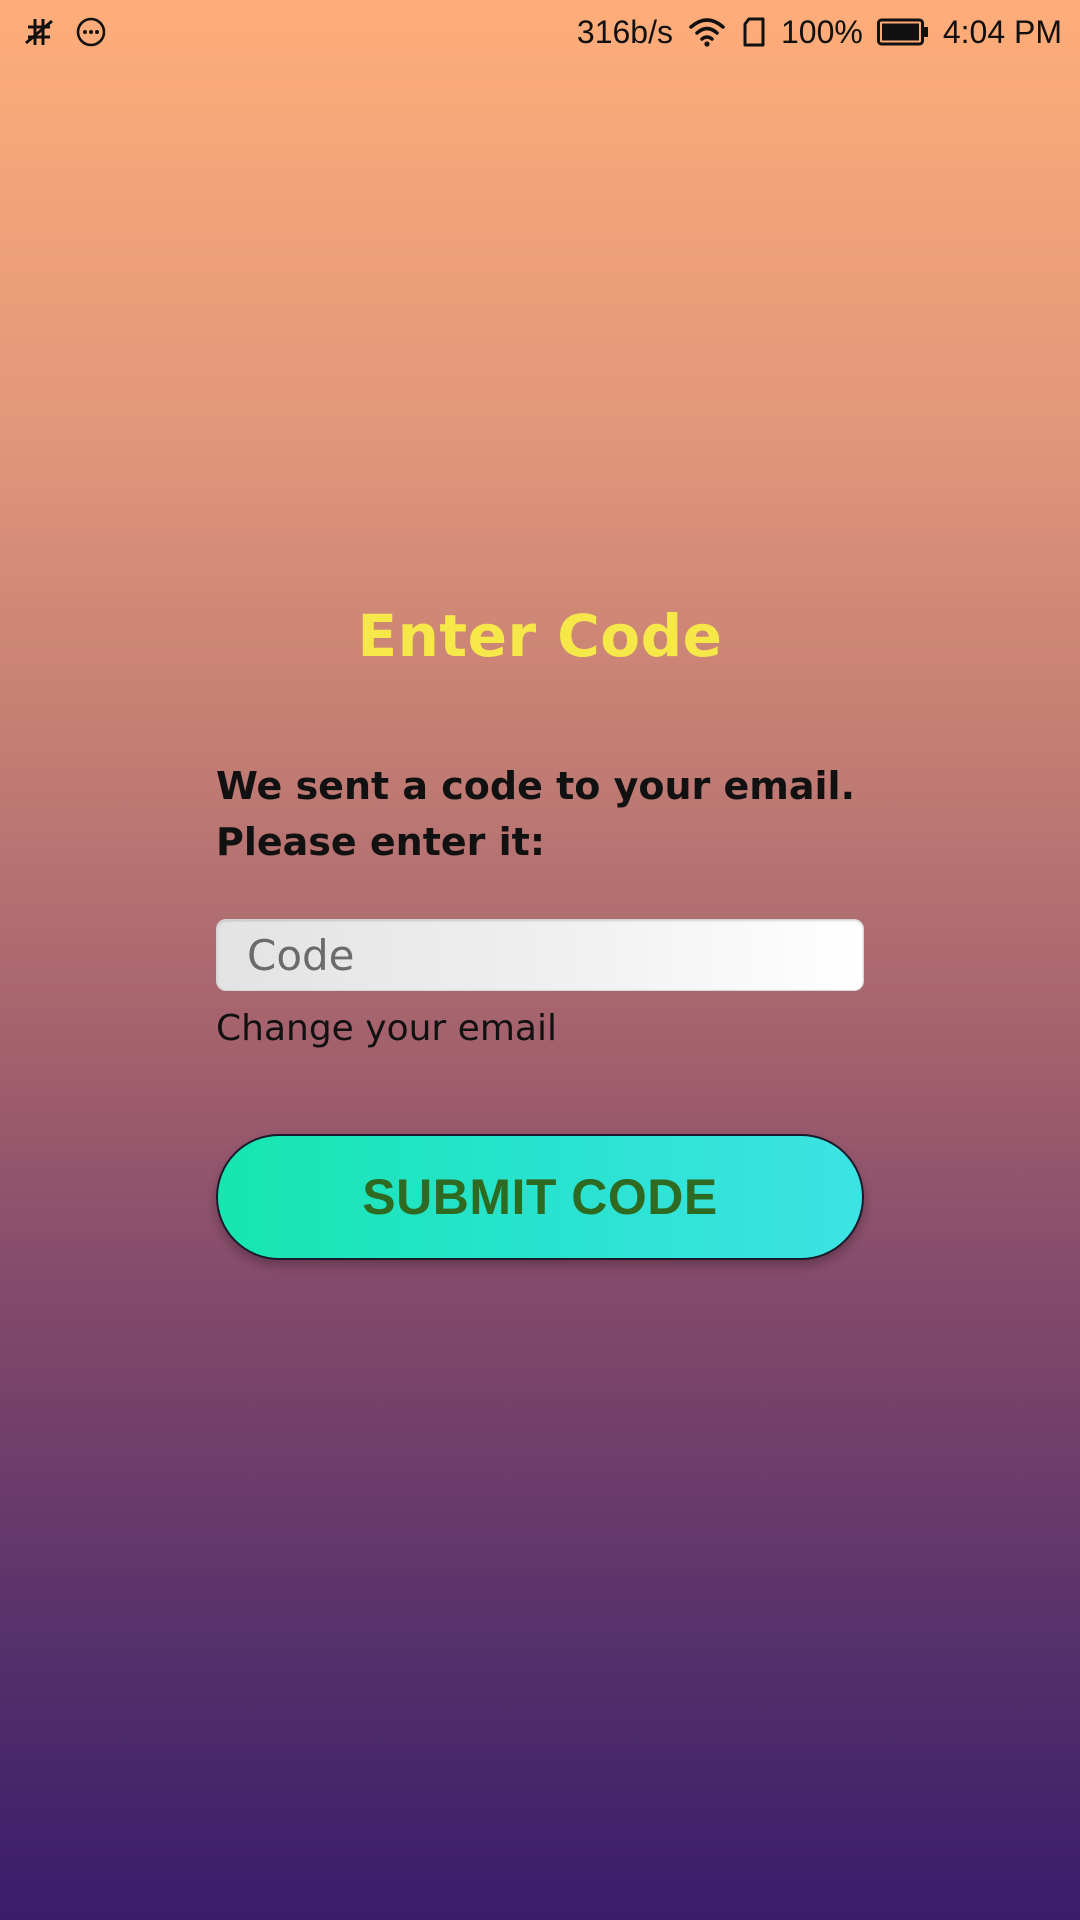 Image resolution: width=1080 pixels, height=1920 pixels. I want to click on code-input, so click(540, 955).